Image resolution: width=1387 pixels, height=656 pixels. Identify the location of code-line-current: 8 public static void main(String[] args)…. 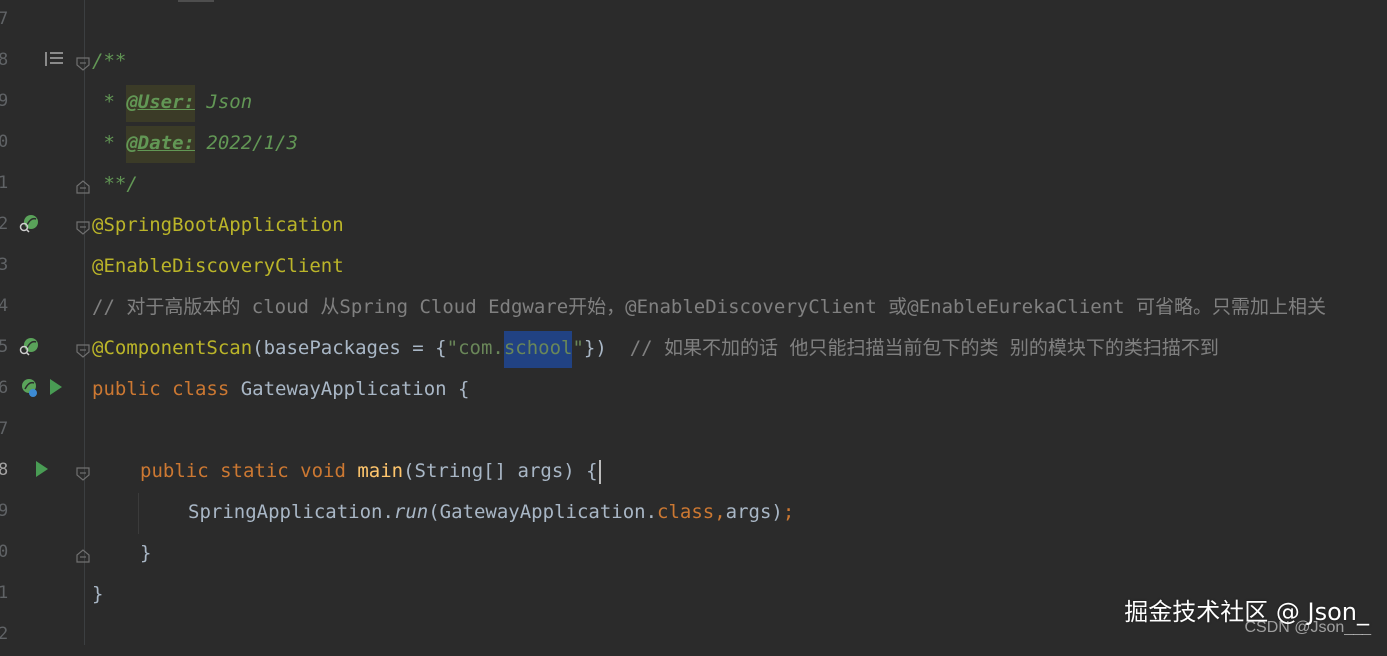
(693, 471).